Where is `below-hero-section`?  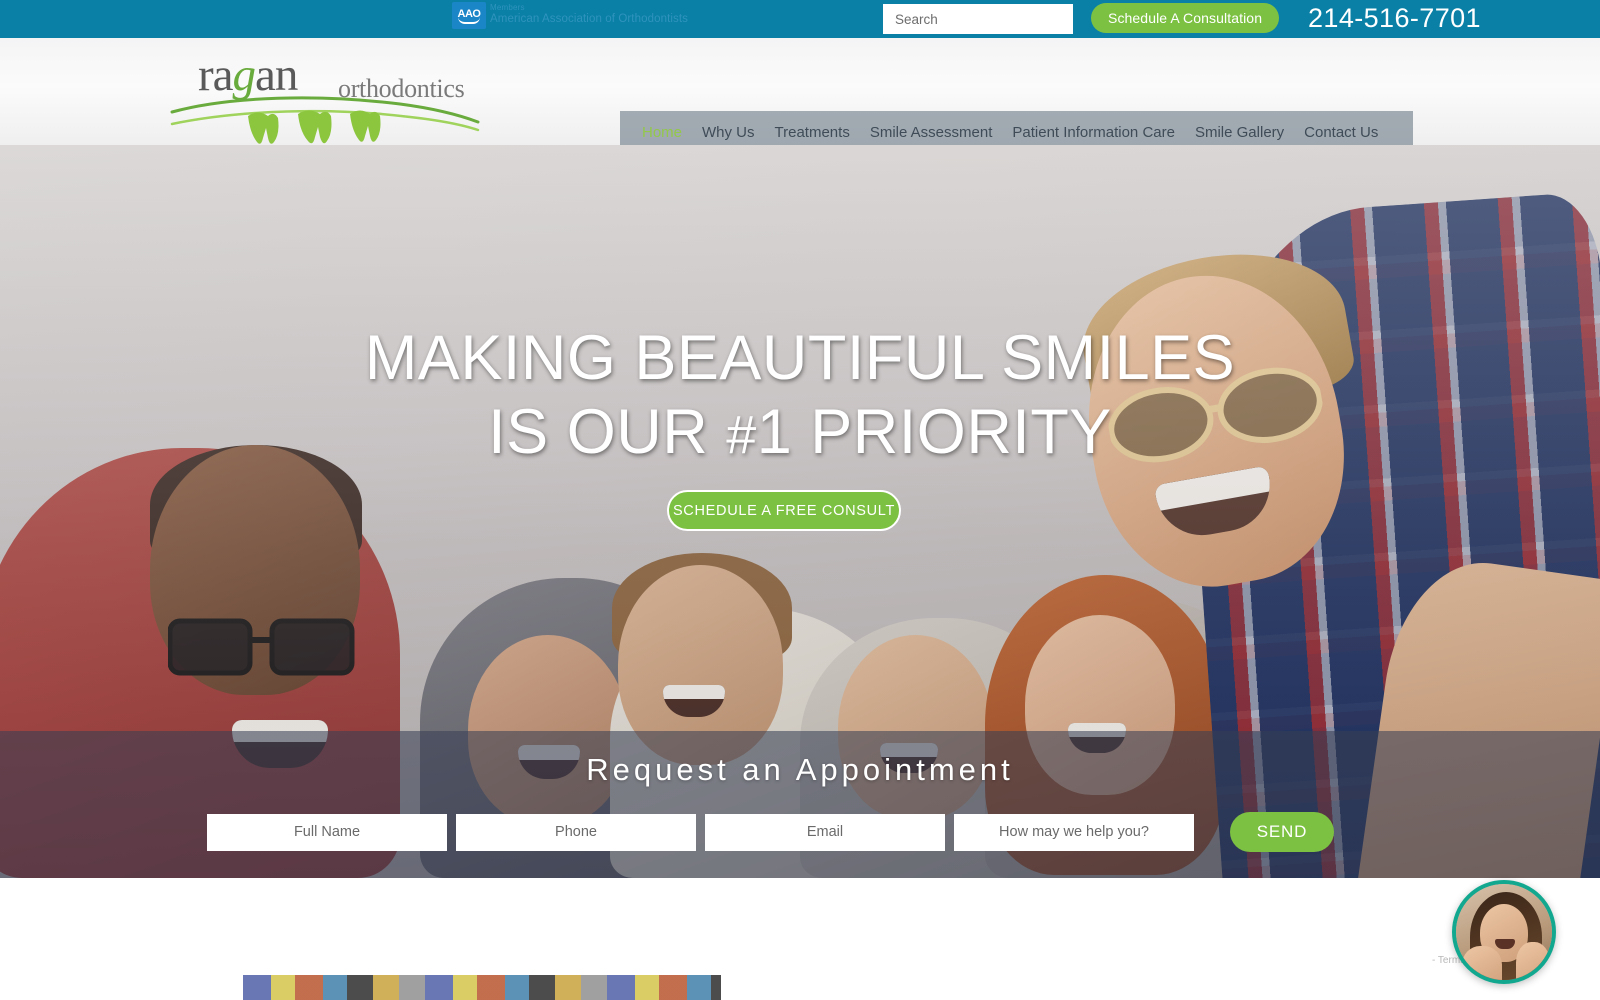 below-hero-section is located at coordinates (800, 939).